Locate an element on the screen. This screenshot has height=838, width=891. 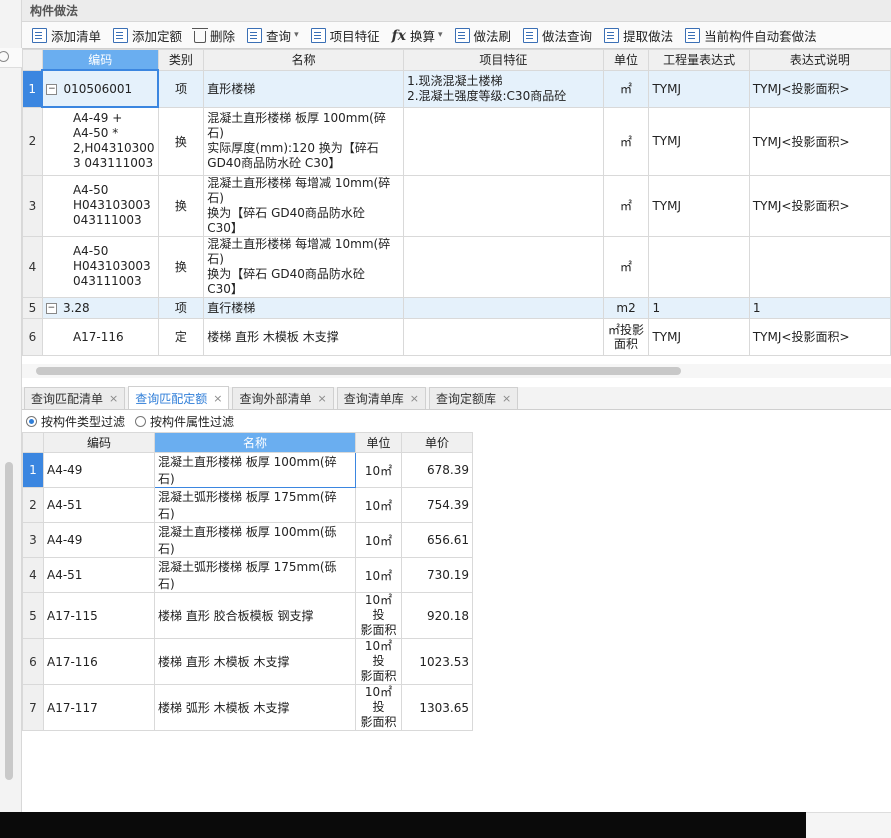
table-row: 6 A17-116 楼梯 直形 木模板 木支撑 10㎡投 影面积 1023.53 is located at coordinates (247, 661).